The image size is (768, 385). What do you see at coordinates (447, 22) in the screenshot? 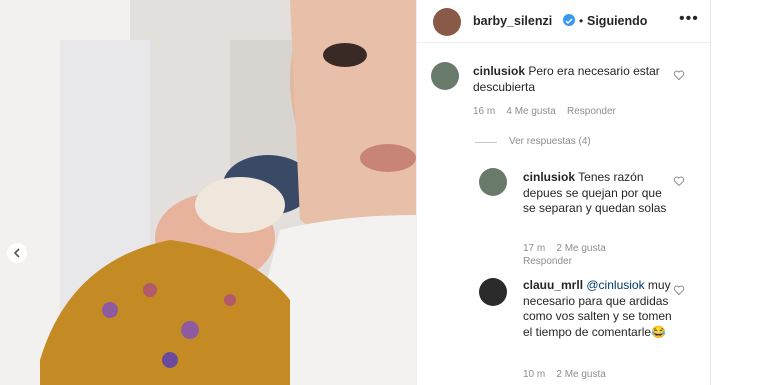
I see `author-avatar` at bounding box center [447, 22].